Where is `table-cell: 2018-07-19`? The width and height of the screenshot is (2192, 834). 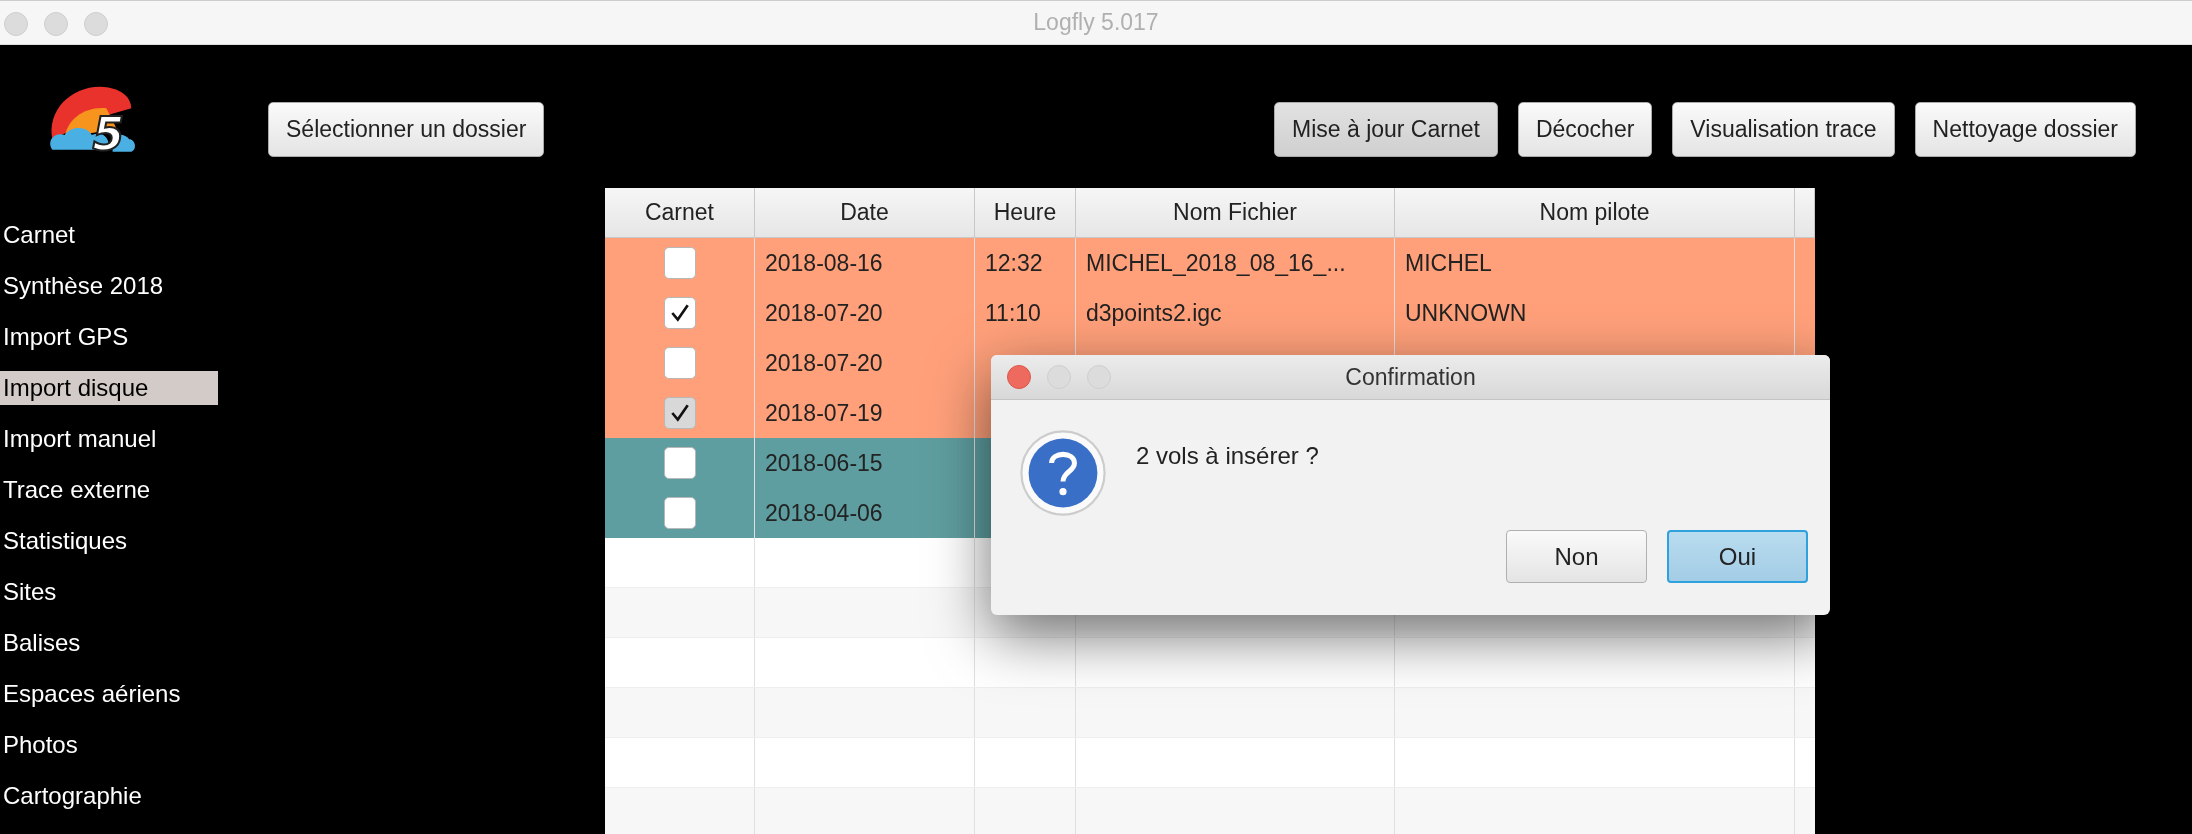 table-cell: 2018-07-19 is located at coordinates (824, 413).